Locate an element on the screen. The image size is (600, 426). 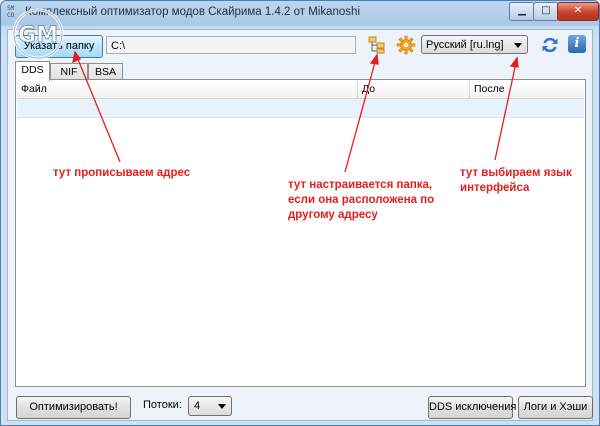
threads-value: 4 is located at coordinates (197, 406).